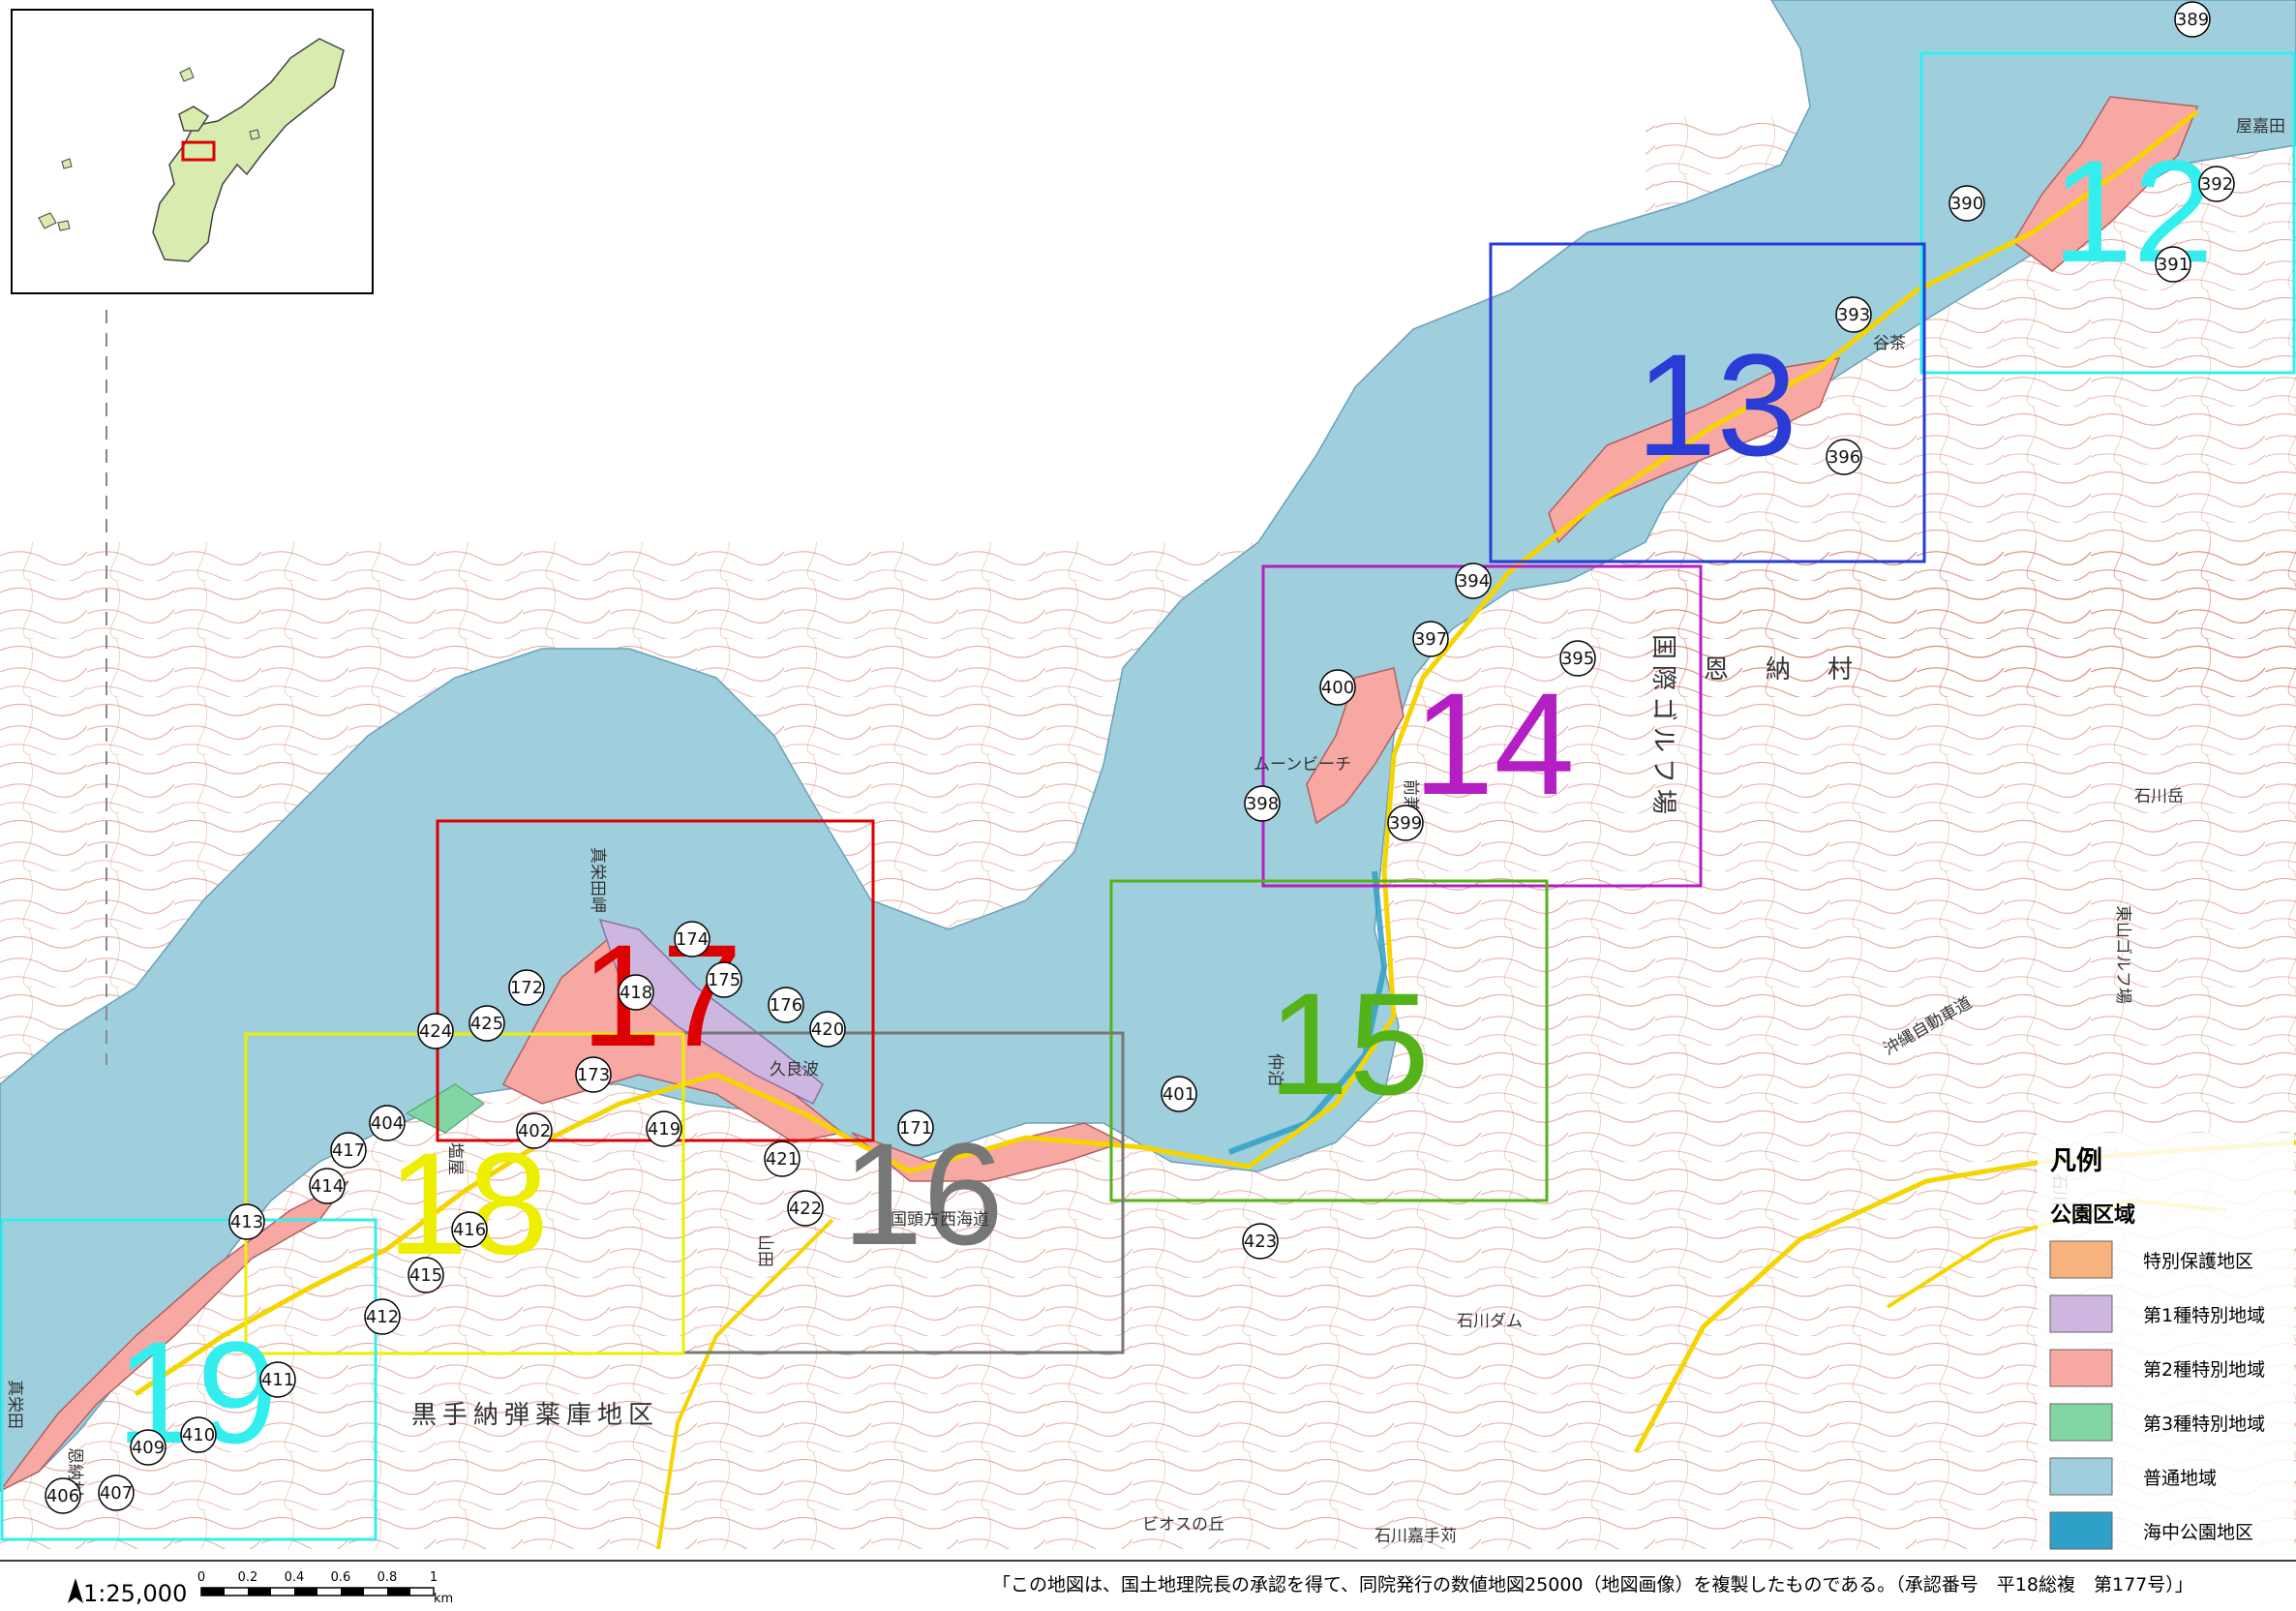 Image resolution: width=2296 pixels, height=1611 pixels. I want to click on point-marker-404: 404, so click(387, 1123).